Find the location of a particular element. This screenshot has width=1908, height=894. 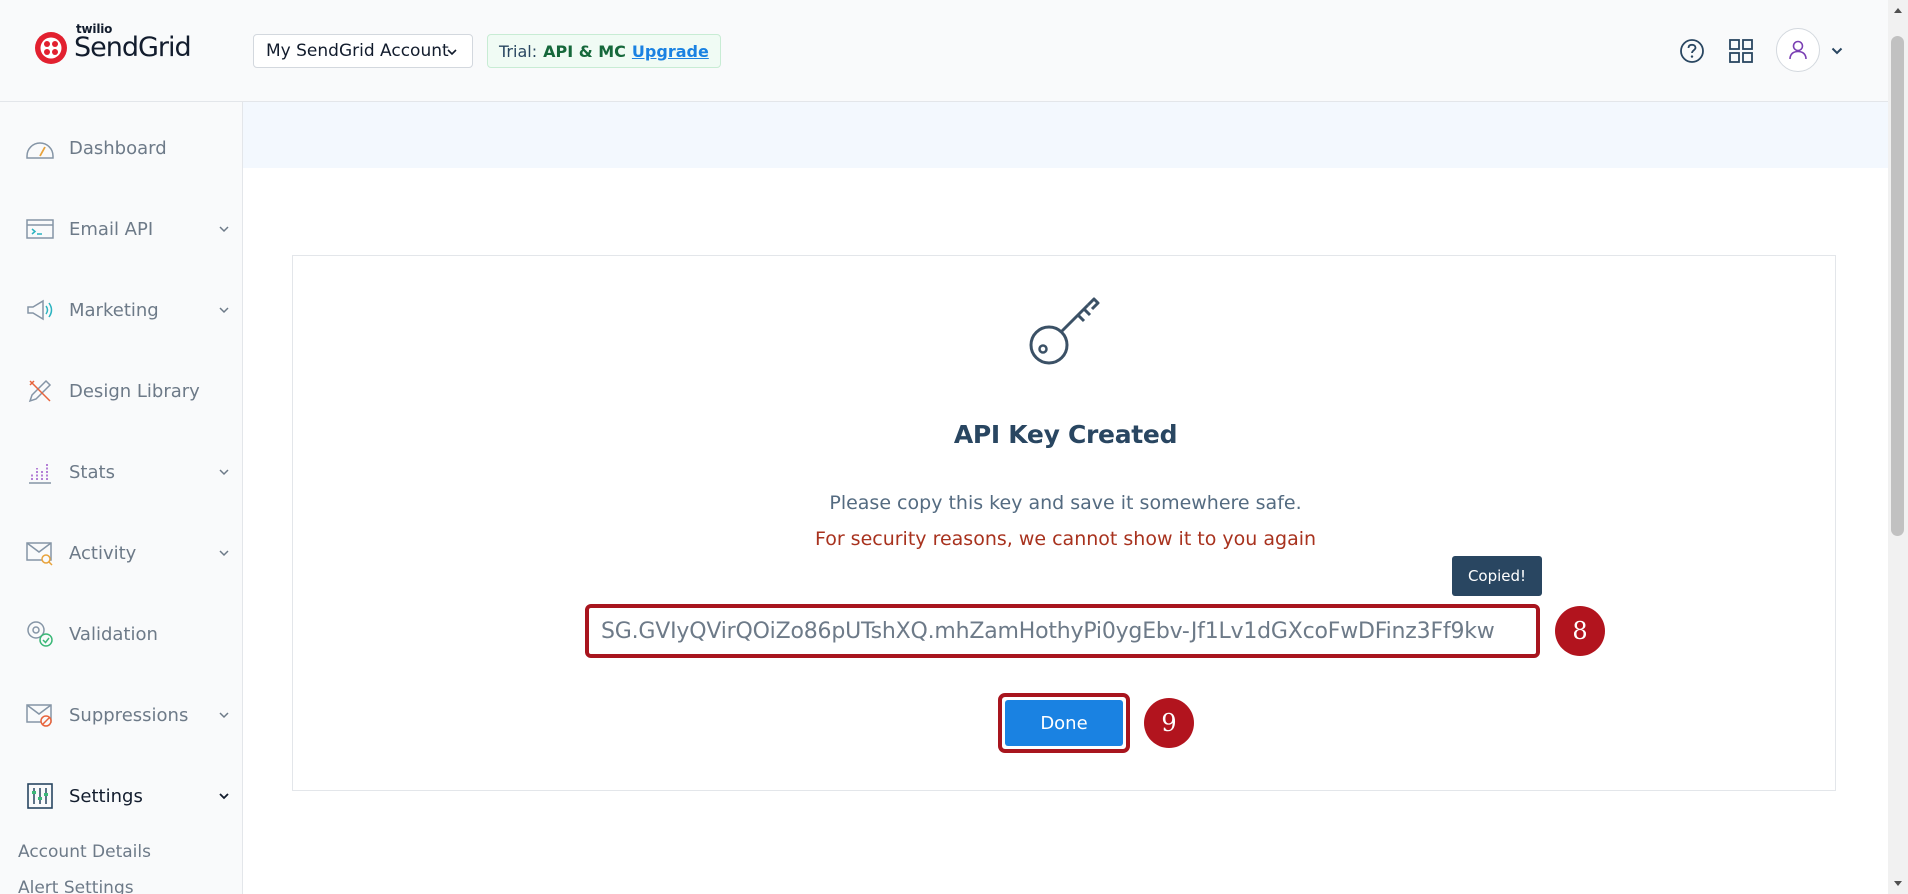

validation-at-icon is located at coordinates (40, 634).